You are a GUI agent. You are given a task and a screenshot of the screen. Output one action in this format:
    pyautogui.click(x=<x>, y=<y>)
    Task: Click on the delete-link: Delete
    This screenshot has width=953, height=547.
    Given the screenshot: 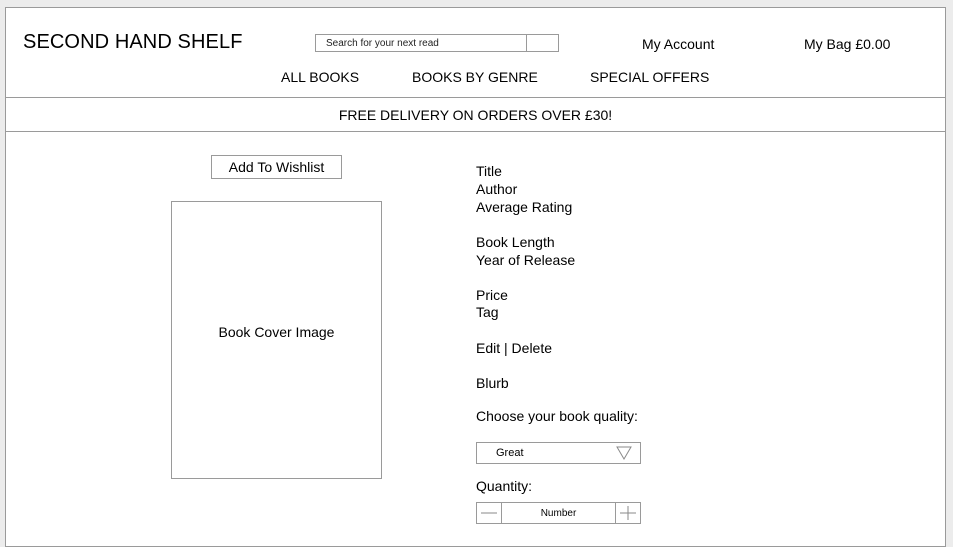 What is the action you would take?
    pyautogui.click(x=532, y=348)
    